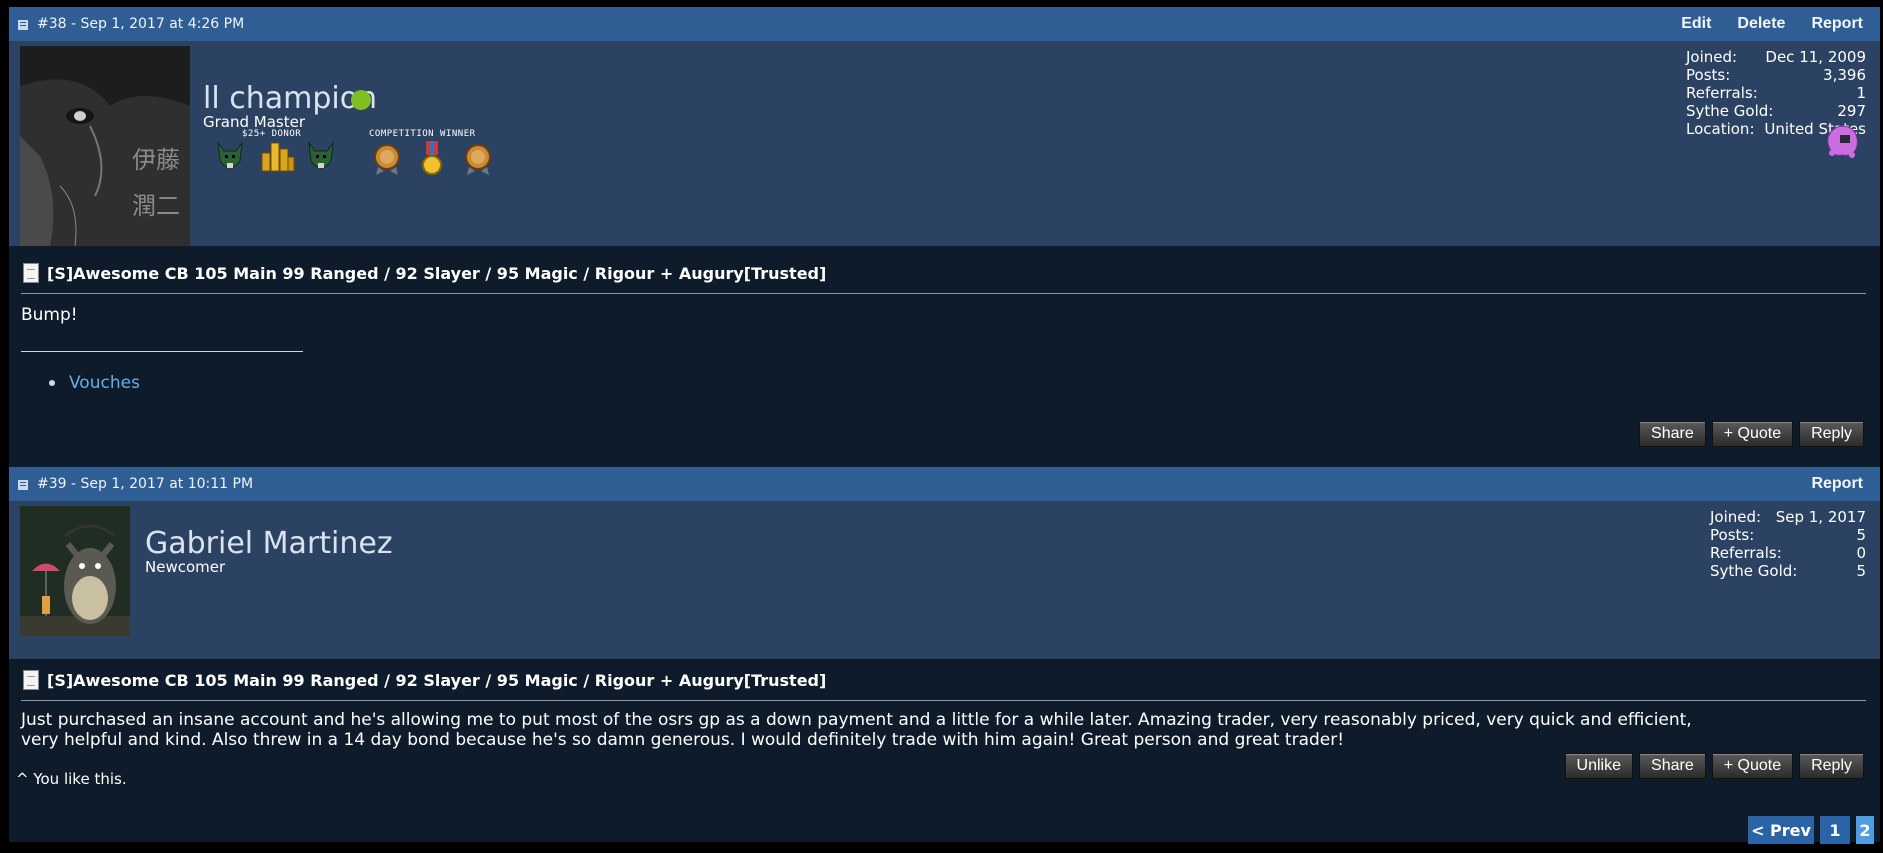 This screenshot has height=853, width=1883. I want to click on stat-value: 0, so click(1861, 553).